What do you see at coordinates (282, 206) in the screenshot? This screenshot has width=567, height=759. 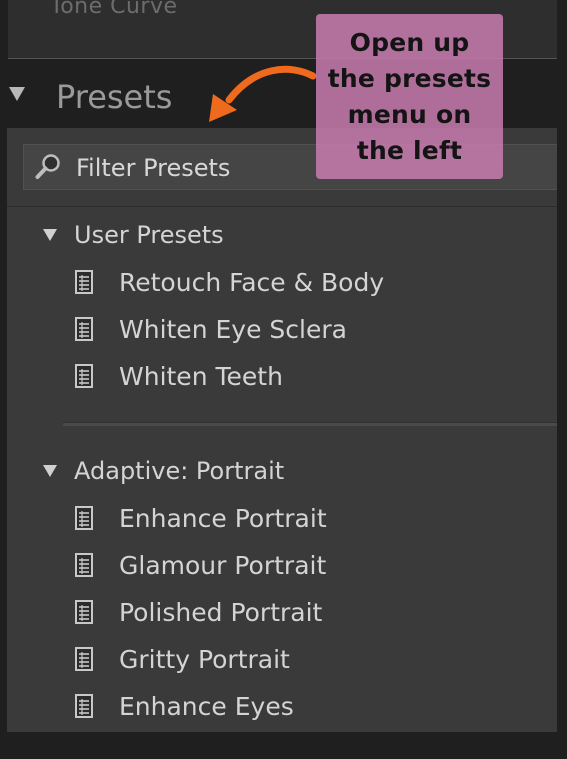 I see `divider` at bounding box center [282, 206].